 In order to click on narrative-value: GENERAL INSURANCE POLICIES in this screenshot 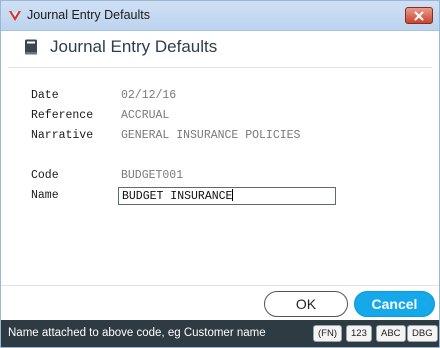, I will do `click(211, 135)`.